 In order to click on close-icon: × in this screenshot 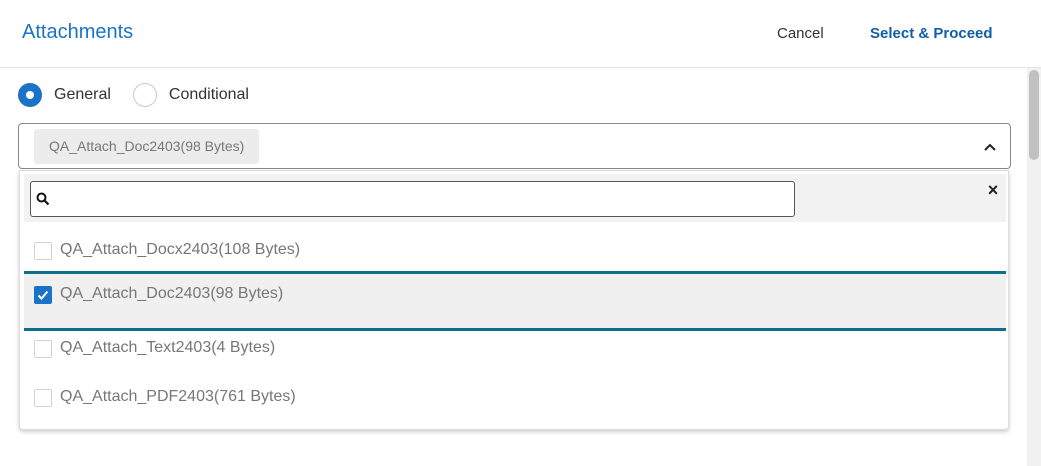, I will do `click(993, 190)`.